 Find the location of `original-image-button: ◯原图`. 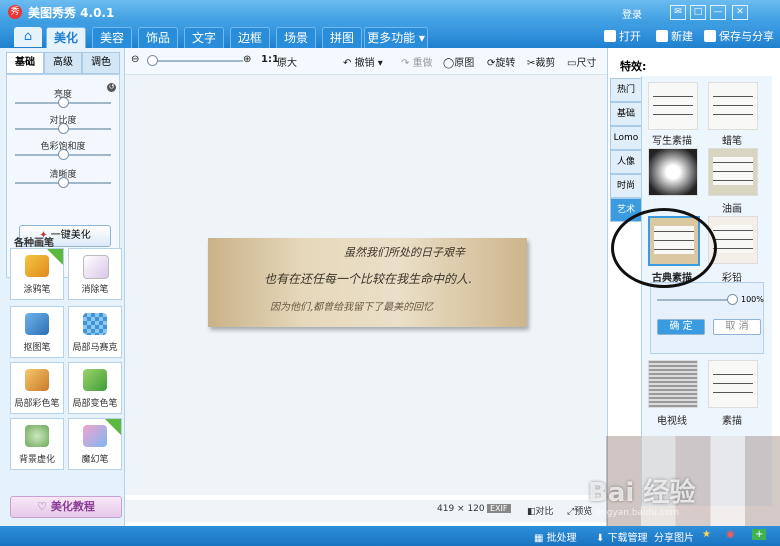

original-image-button: ◯原图 is located at coordinates (458, 61).